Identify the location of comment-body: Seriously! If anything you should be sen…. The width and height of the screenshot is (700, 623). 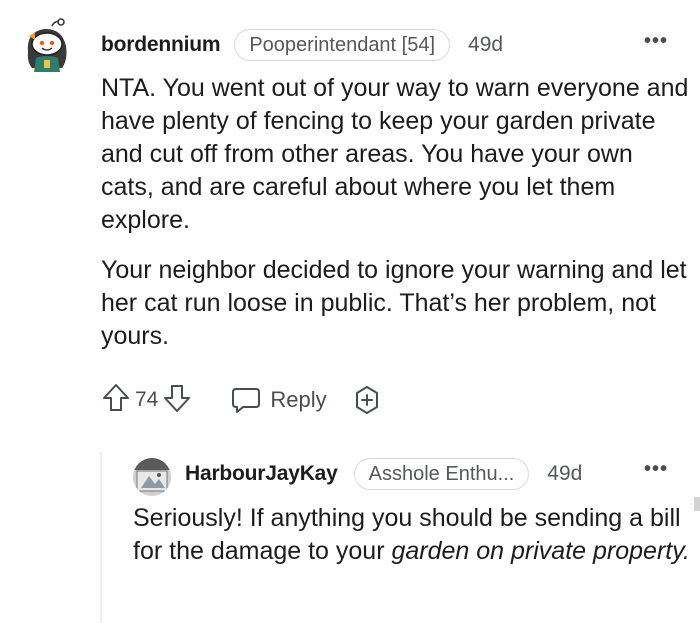
(413, 535).